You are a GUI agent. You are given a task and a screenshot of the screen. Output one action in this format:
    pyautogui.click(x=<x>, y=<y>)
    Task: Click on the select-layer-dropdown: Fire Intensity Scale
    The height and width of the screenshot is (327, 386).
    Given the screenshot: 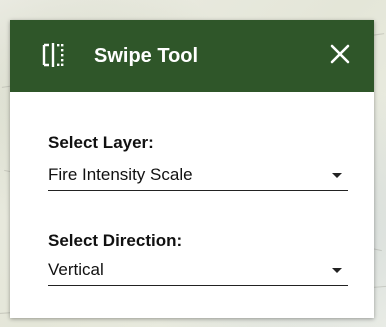 What is the action you would take?
    pyautogui.click(x=198, y=175)
    